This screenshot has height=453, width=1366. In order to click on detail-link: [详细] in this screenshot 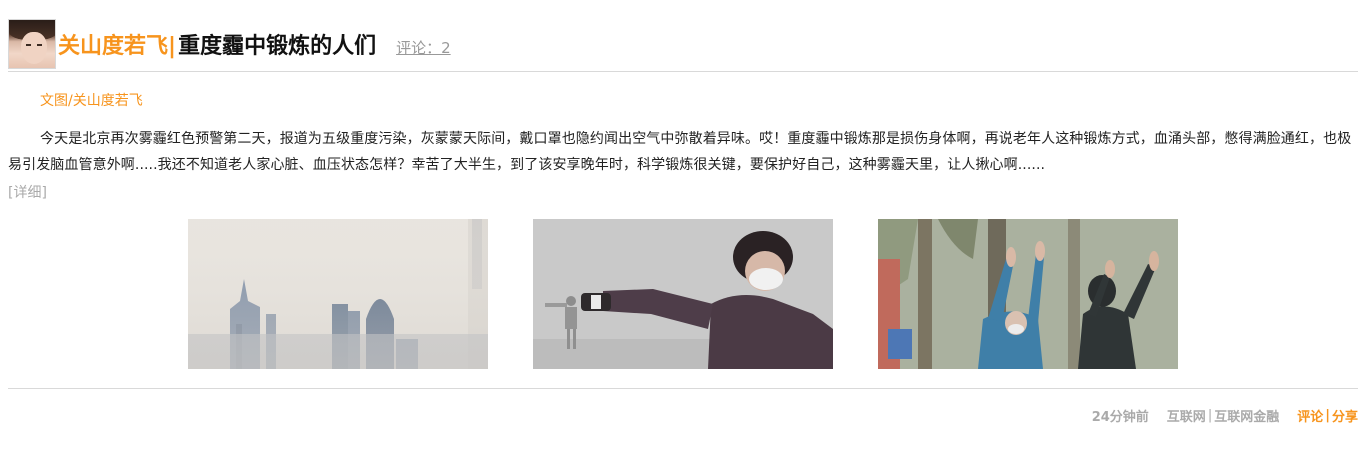, I will do `click(27, 192)`.